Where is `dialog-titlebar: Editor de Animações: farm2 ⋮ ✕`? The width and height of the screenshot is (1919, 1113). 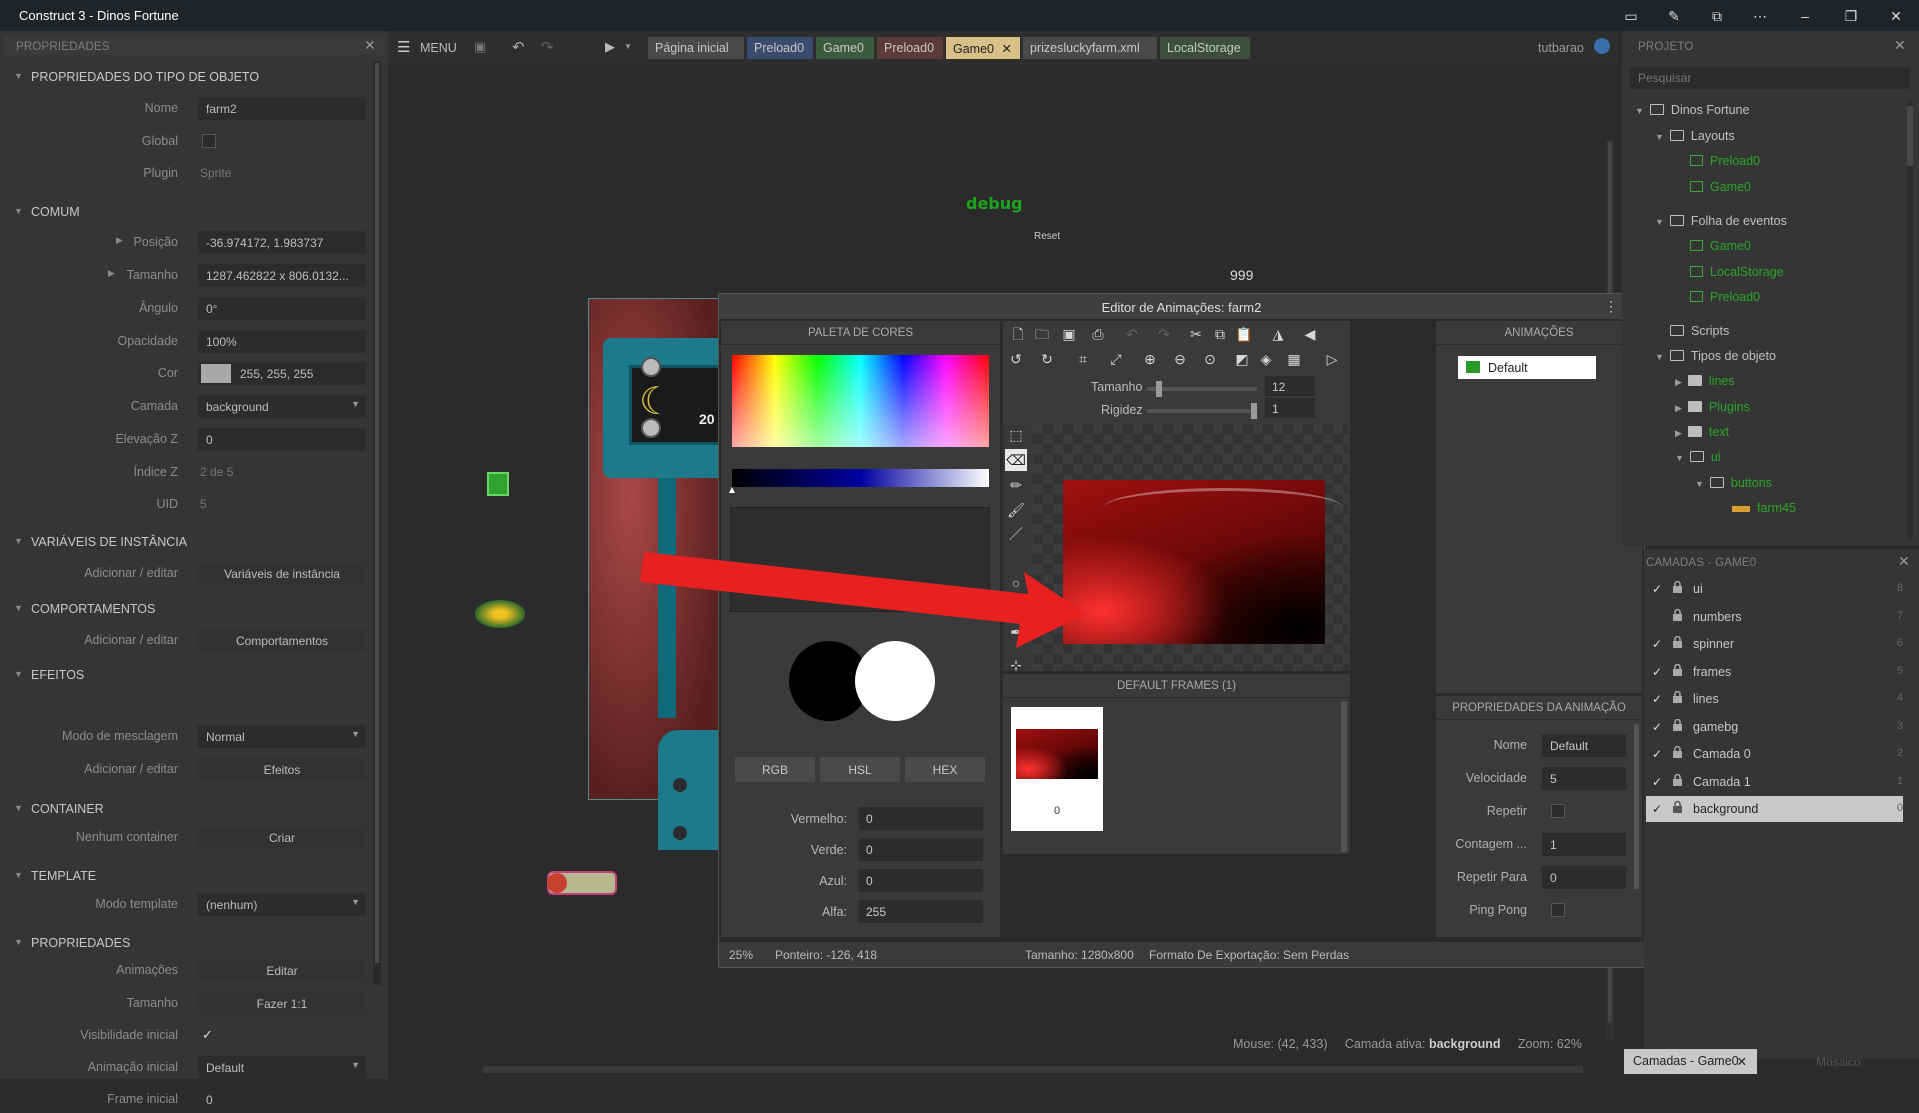 dialog-titlebar: Editor de Animações: farm2 ⋮ ✕ is located at coordinates (1181, 306).